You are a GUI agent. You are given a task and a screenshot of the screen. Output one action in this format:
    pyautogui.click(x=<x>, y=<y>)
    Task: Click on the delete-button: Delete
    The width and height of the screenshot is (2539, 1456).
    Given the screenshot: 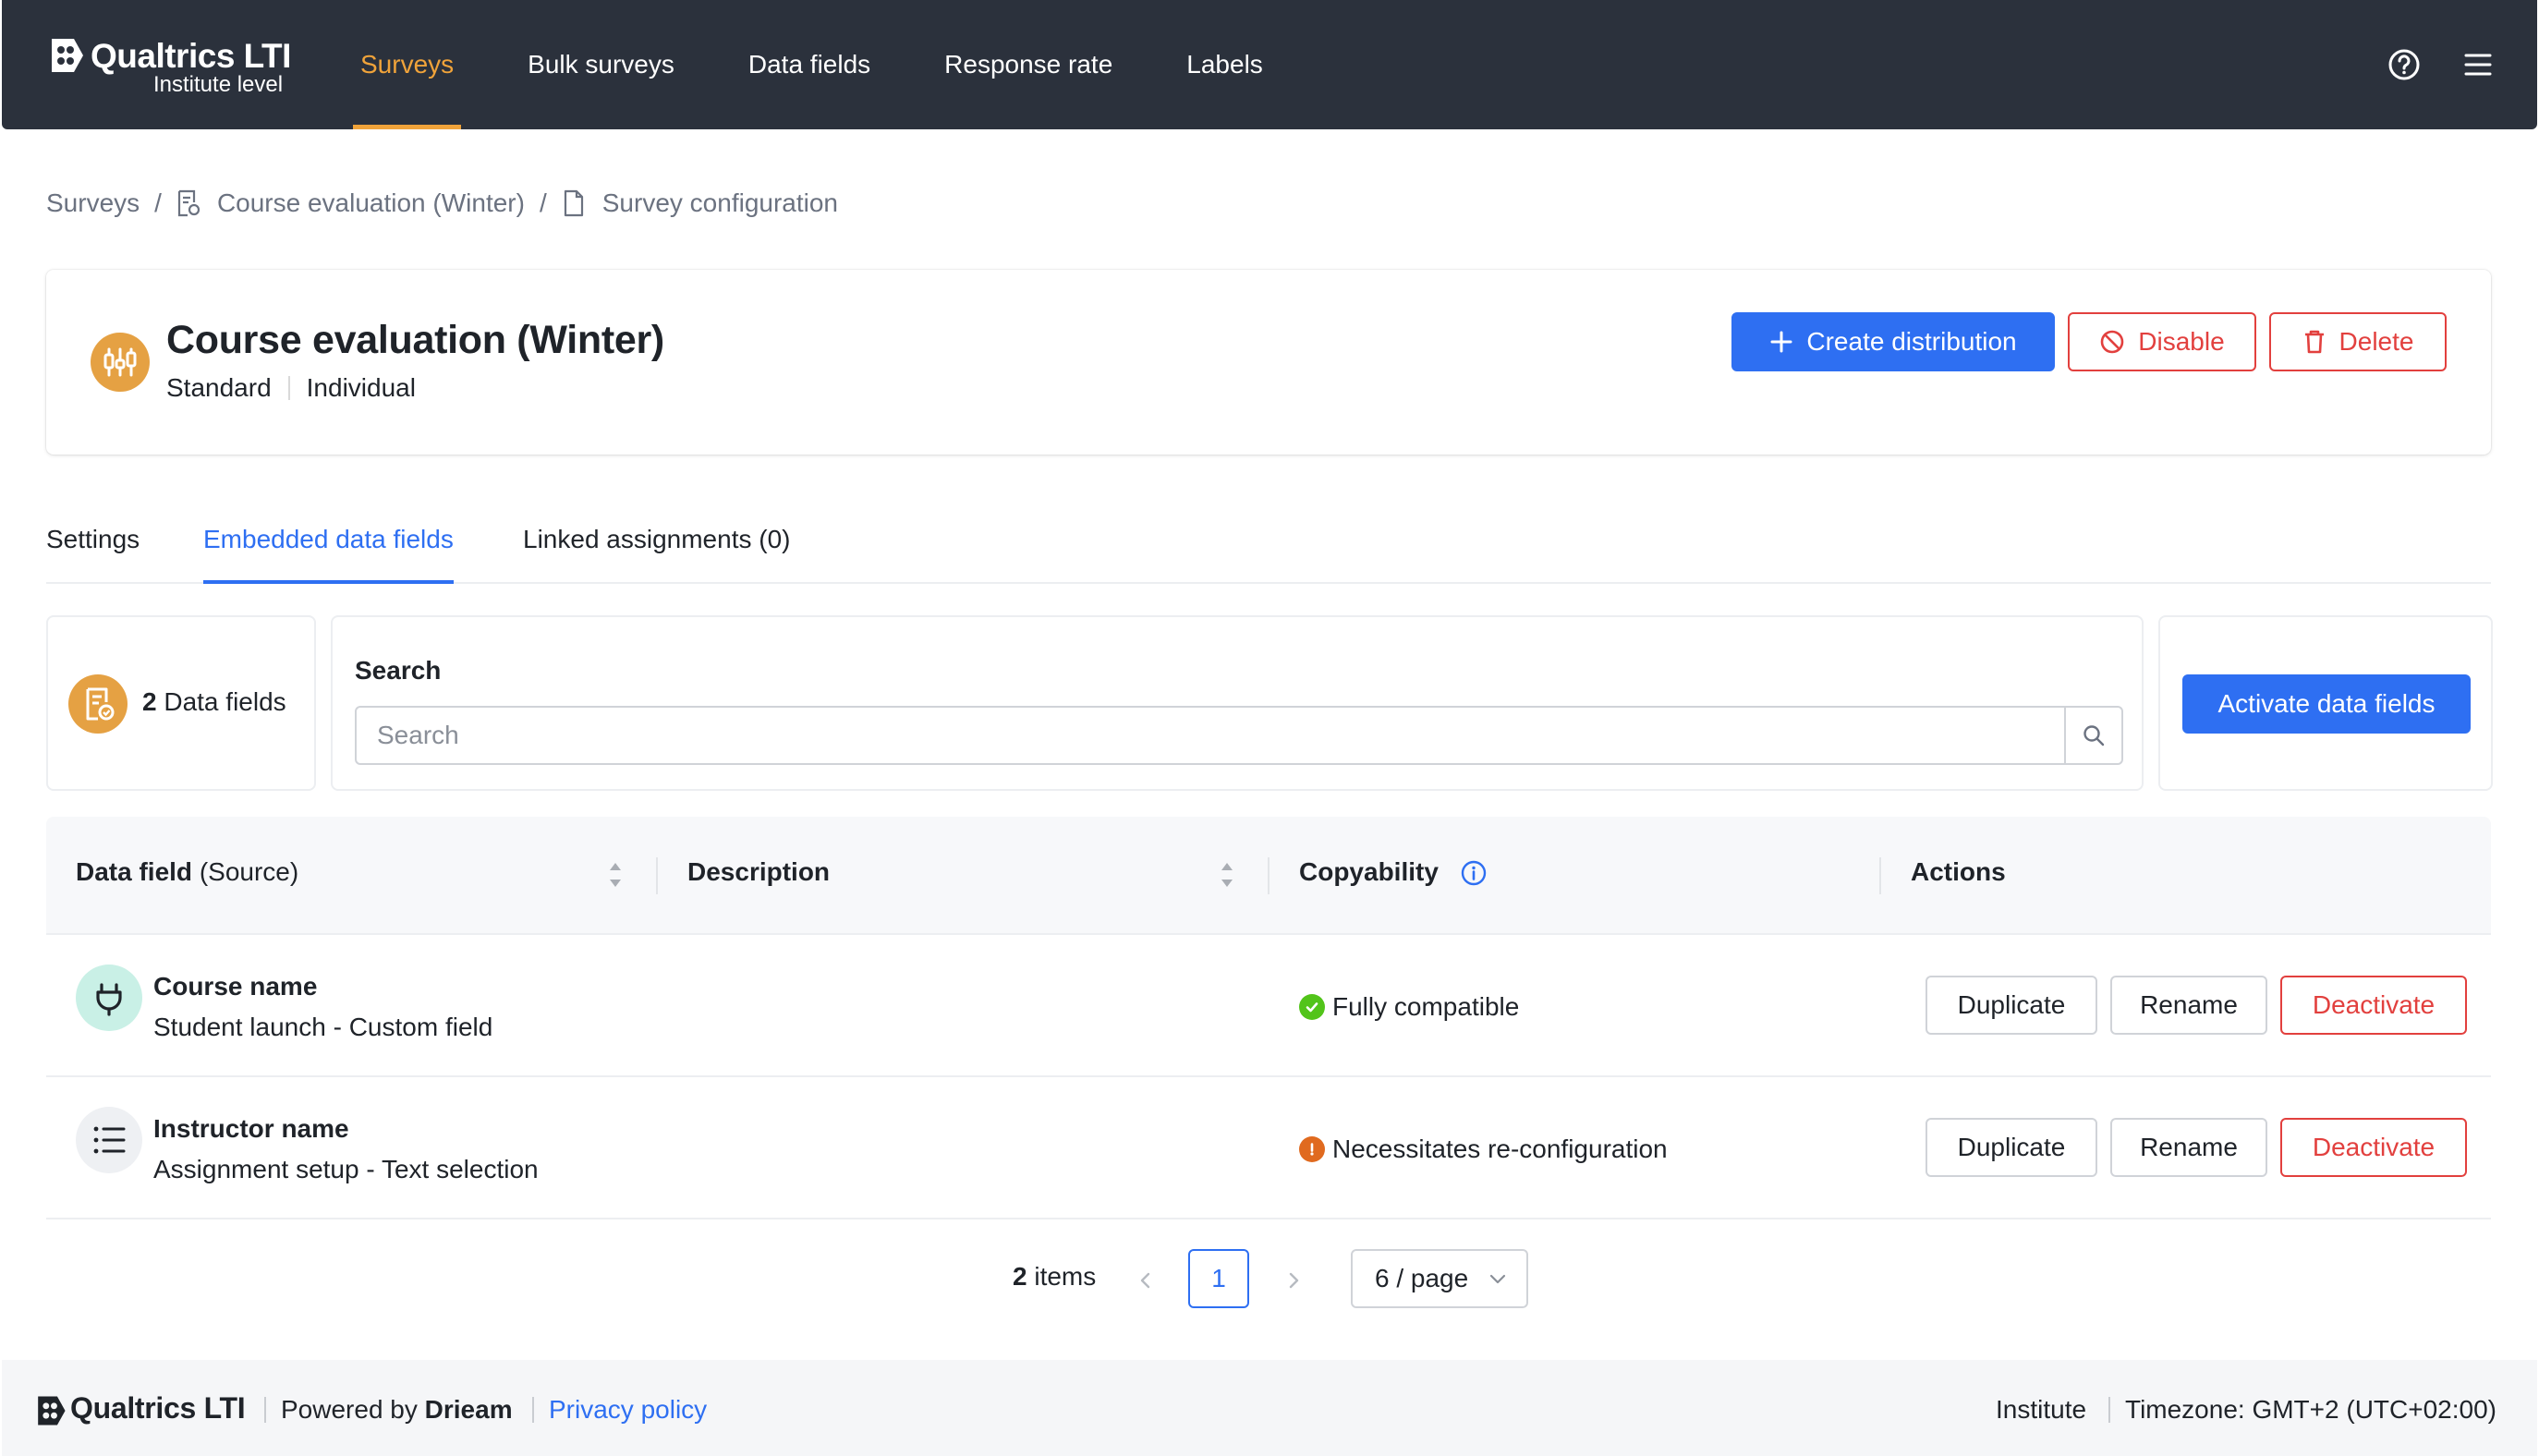 What is the action you would take?
    pyautogui.click(x=2358, y=341)
    